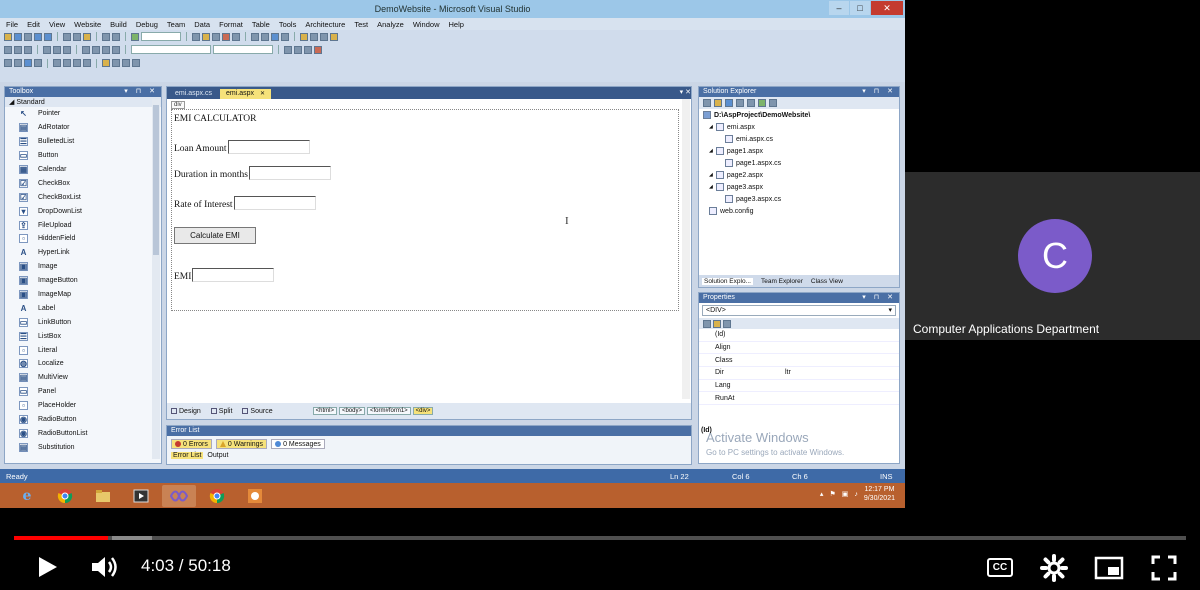  Describe the element at coordinates (762, 103) in the screenshot. I see `nest-related-icon` at that location.